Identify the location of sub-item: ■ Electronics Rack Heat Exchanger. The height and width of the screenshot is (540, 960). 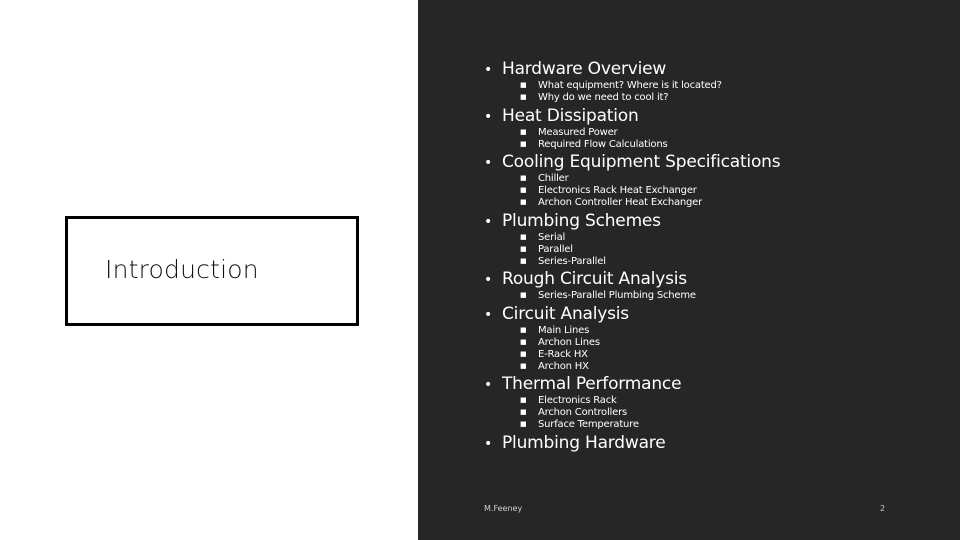
(611, 190).